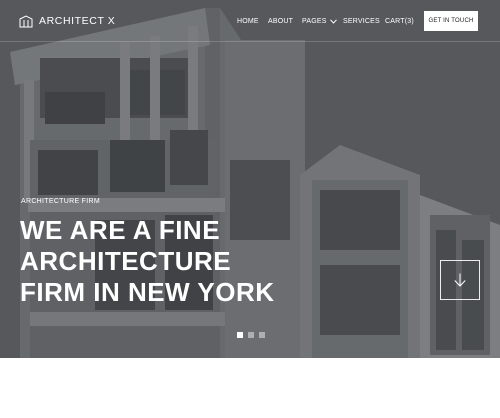 This screenshot has height=418, width=500. I want to click on hero-eyebrow: ARCHITECTURE FIRM, so click(60, 201).